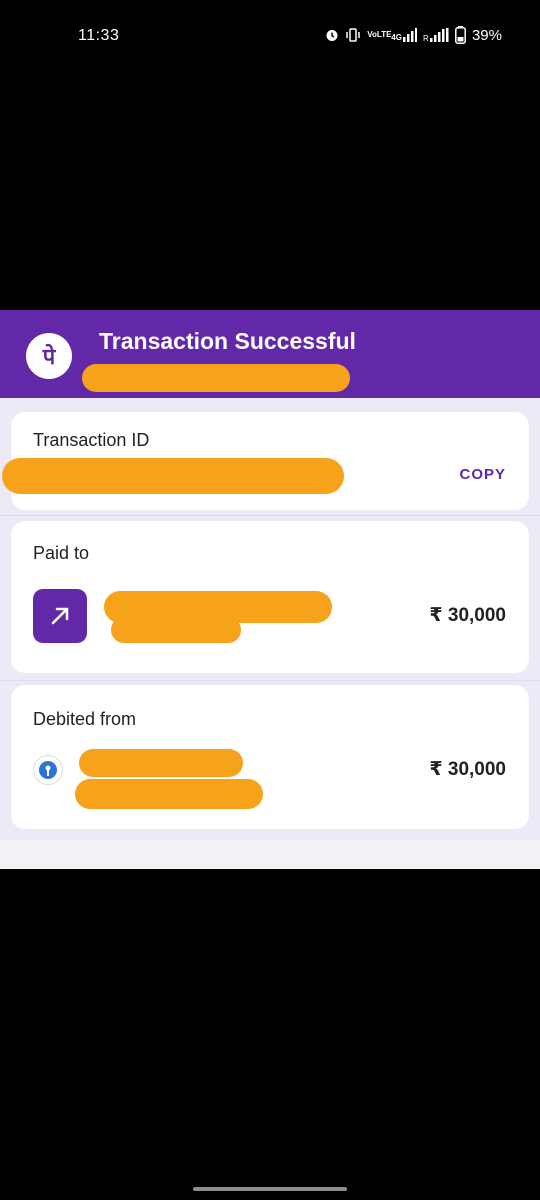 This screenshot has height=1200, width=540. I want to click on redacted-payee, so click(176, 630).